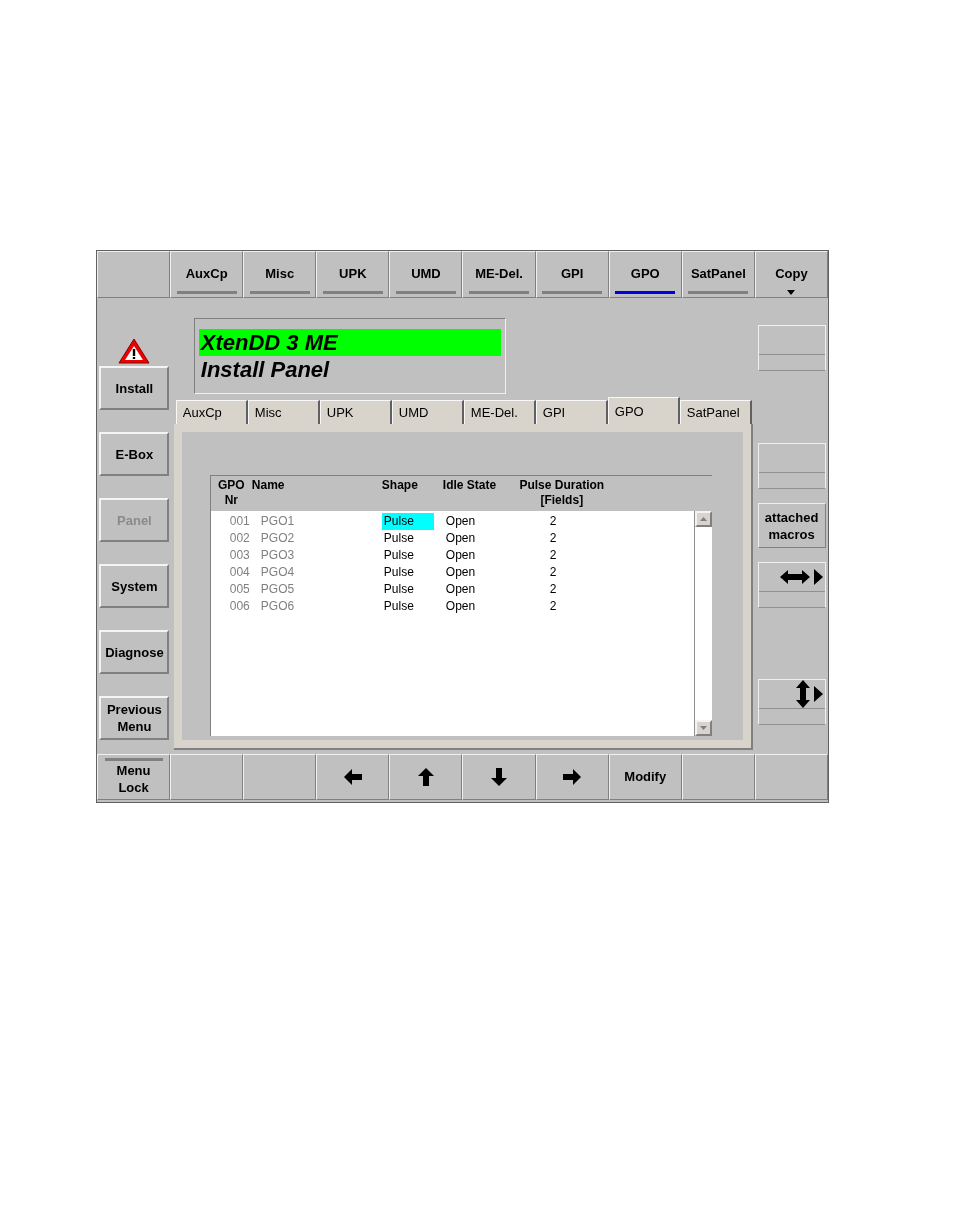  Describe the element at coordinates (643, 410) in the screenshot. I see `panel-tab: GPO` at that location.